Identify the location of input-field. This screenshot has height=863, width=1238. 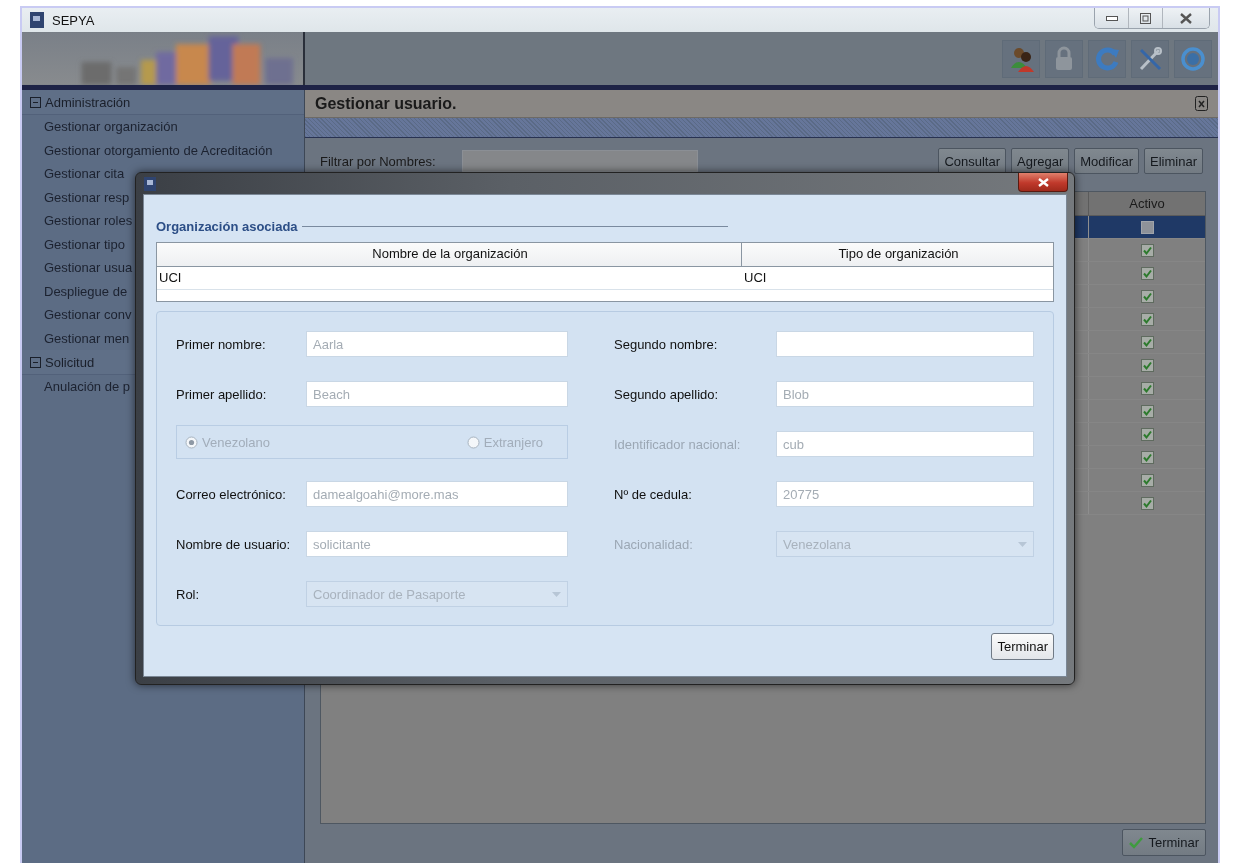
(905, 344).